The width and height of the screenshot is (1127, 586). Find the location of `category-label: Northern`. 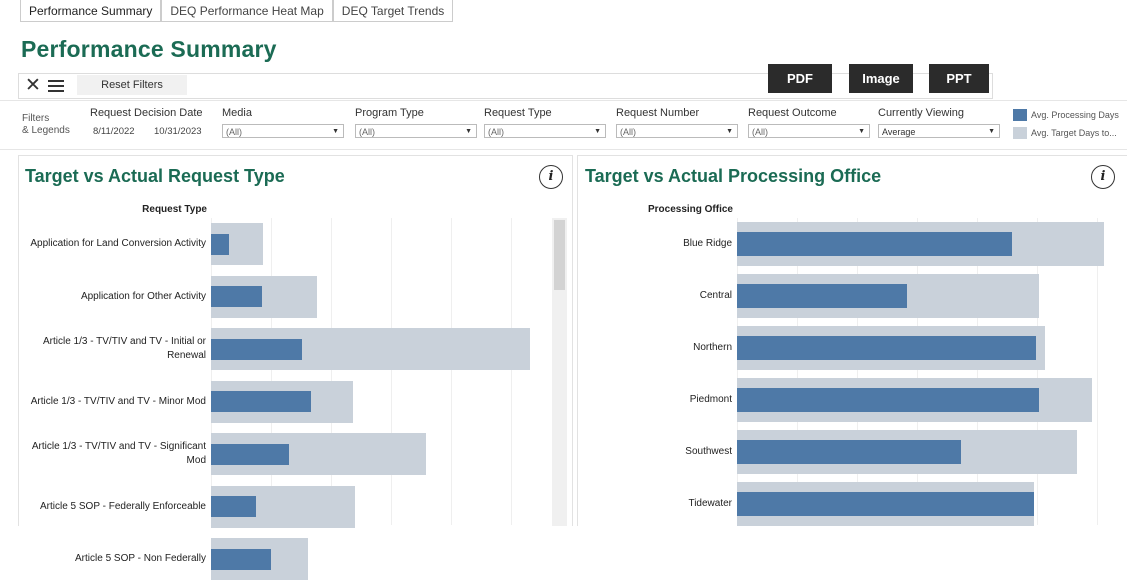

category-label: Northern is located at coordinates (712, 347).